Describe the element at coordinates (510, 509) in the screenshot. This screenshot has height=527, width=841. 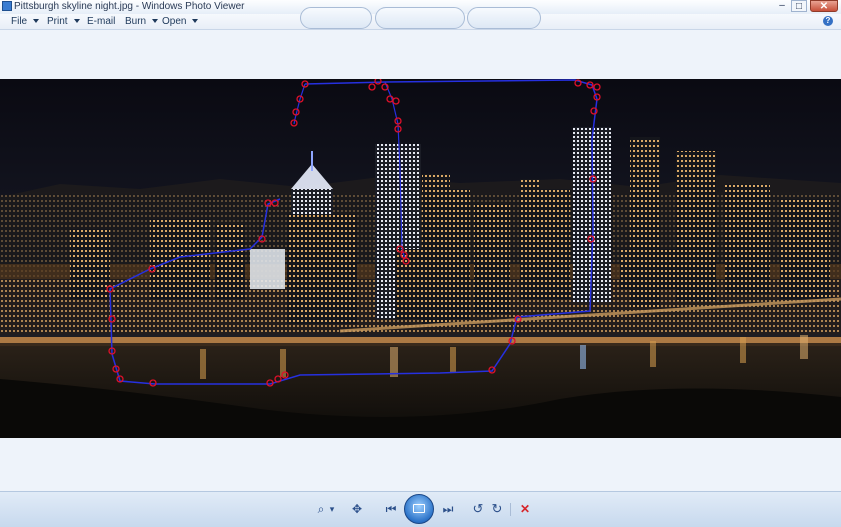
I see `toolbar-separator` at that location.